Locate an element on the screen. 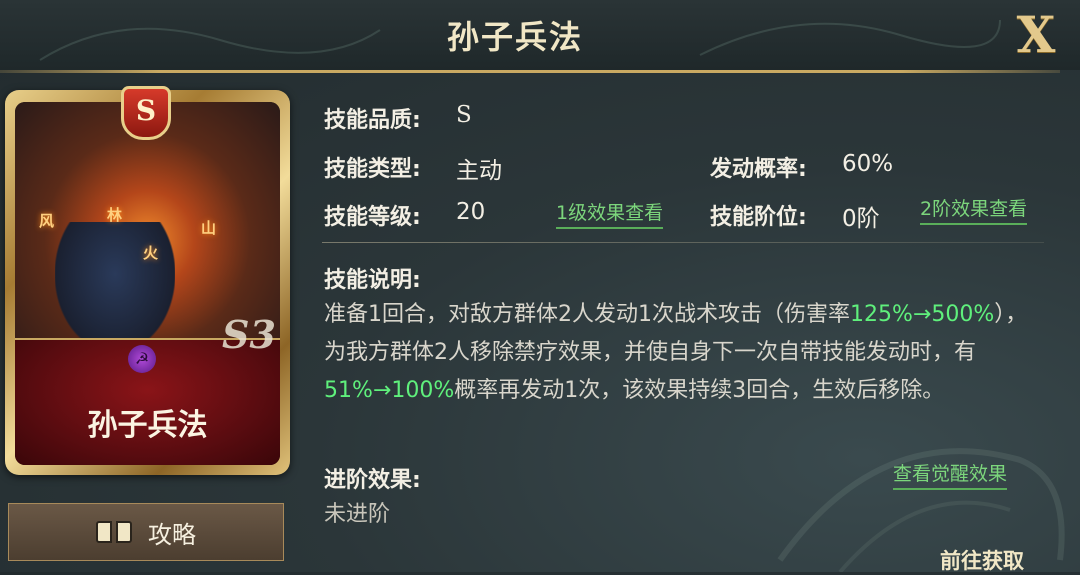 This screenshot has width=1080, height=575. section-divider is located at coordinates (683, 242).